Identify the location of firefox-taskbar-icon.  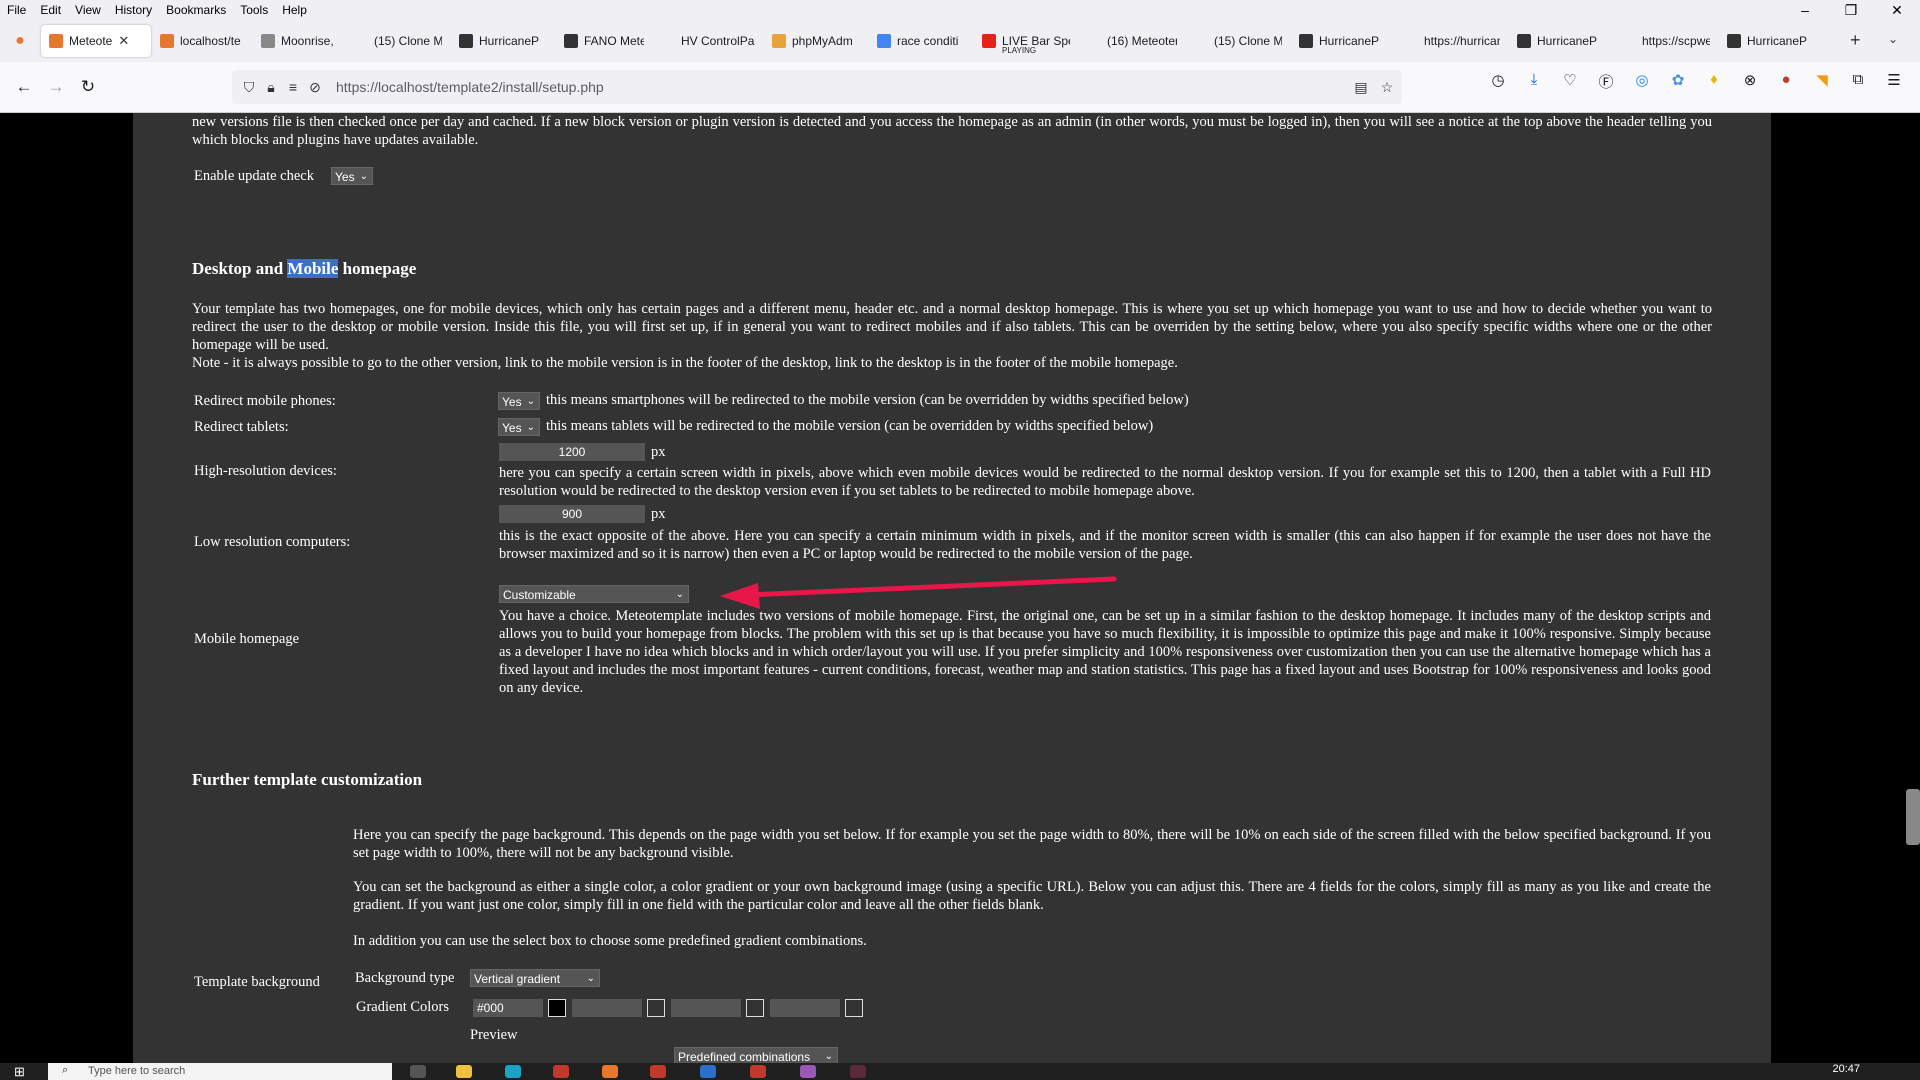
(610, 1071).